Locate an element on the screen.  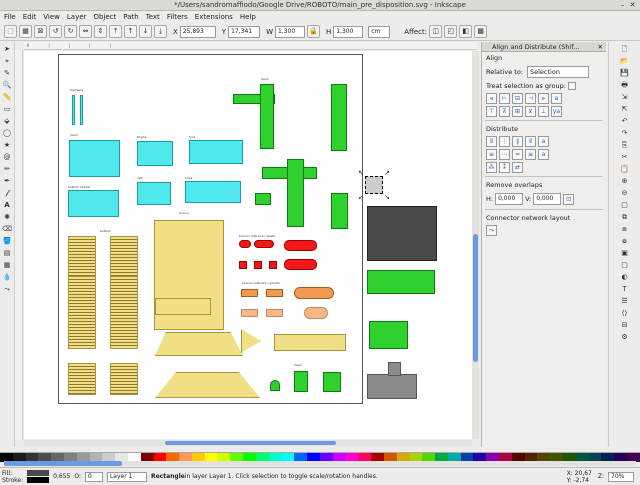
distribute-bottom-icon: ≡ is located at coordinates (530, 154).